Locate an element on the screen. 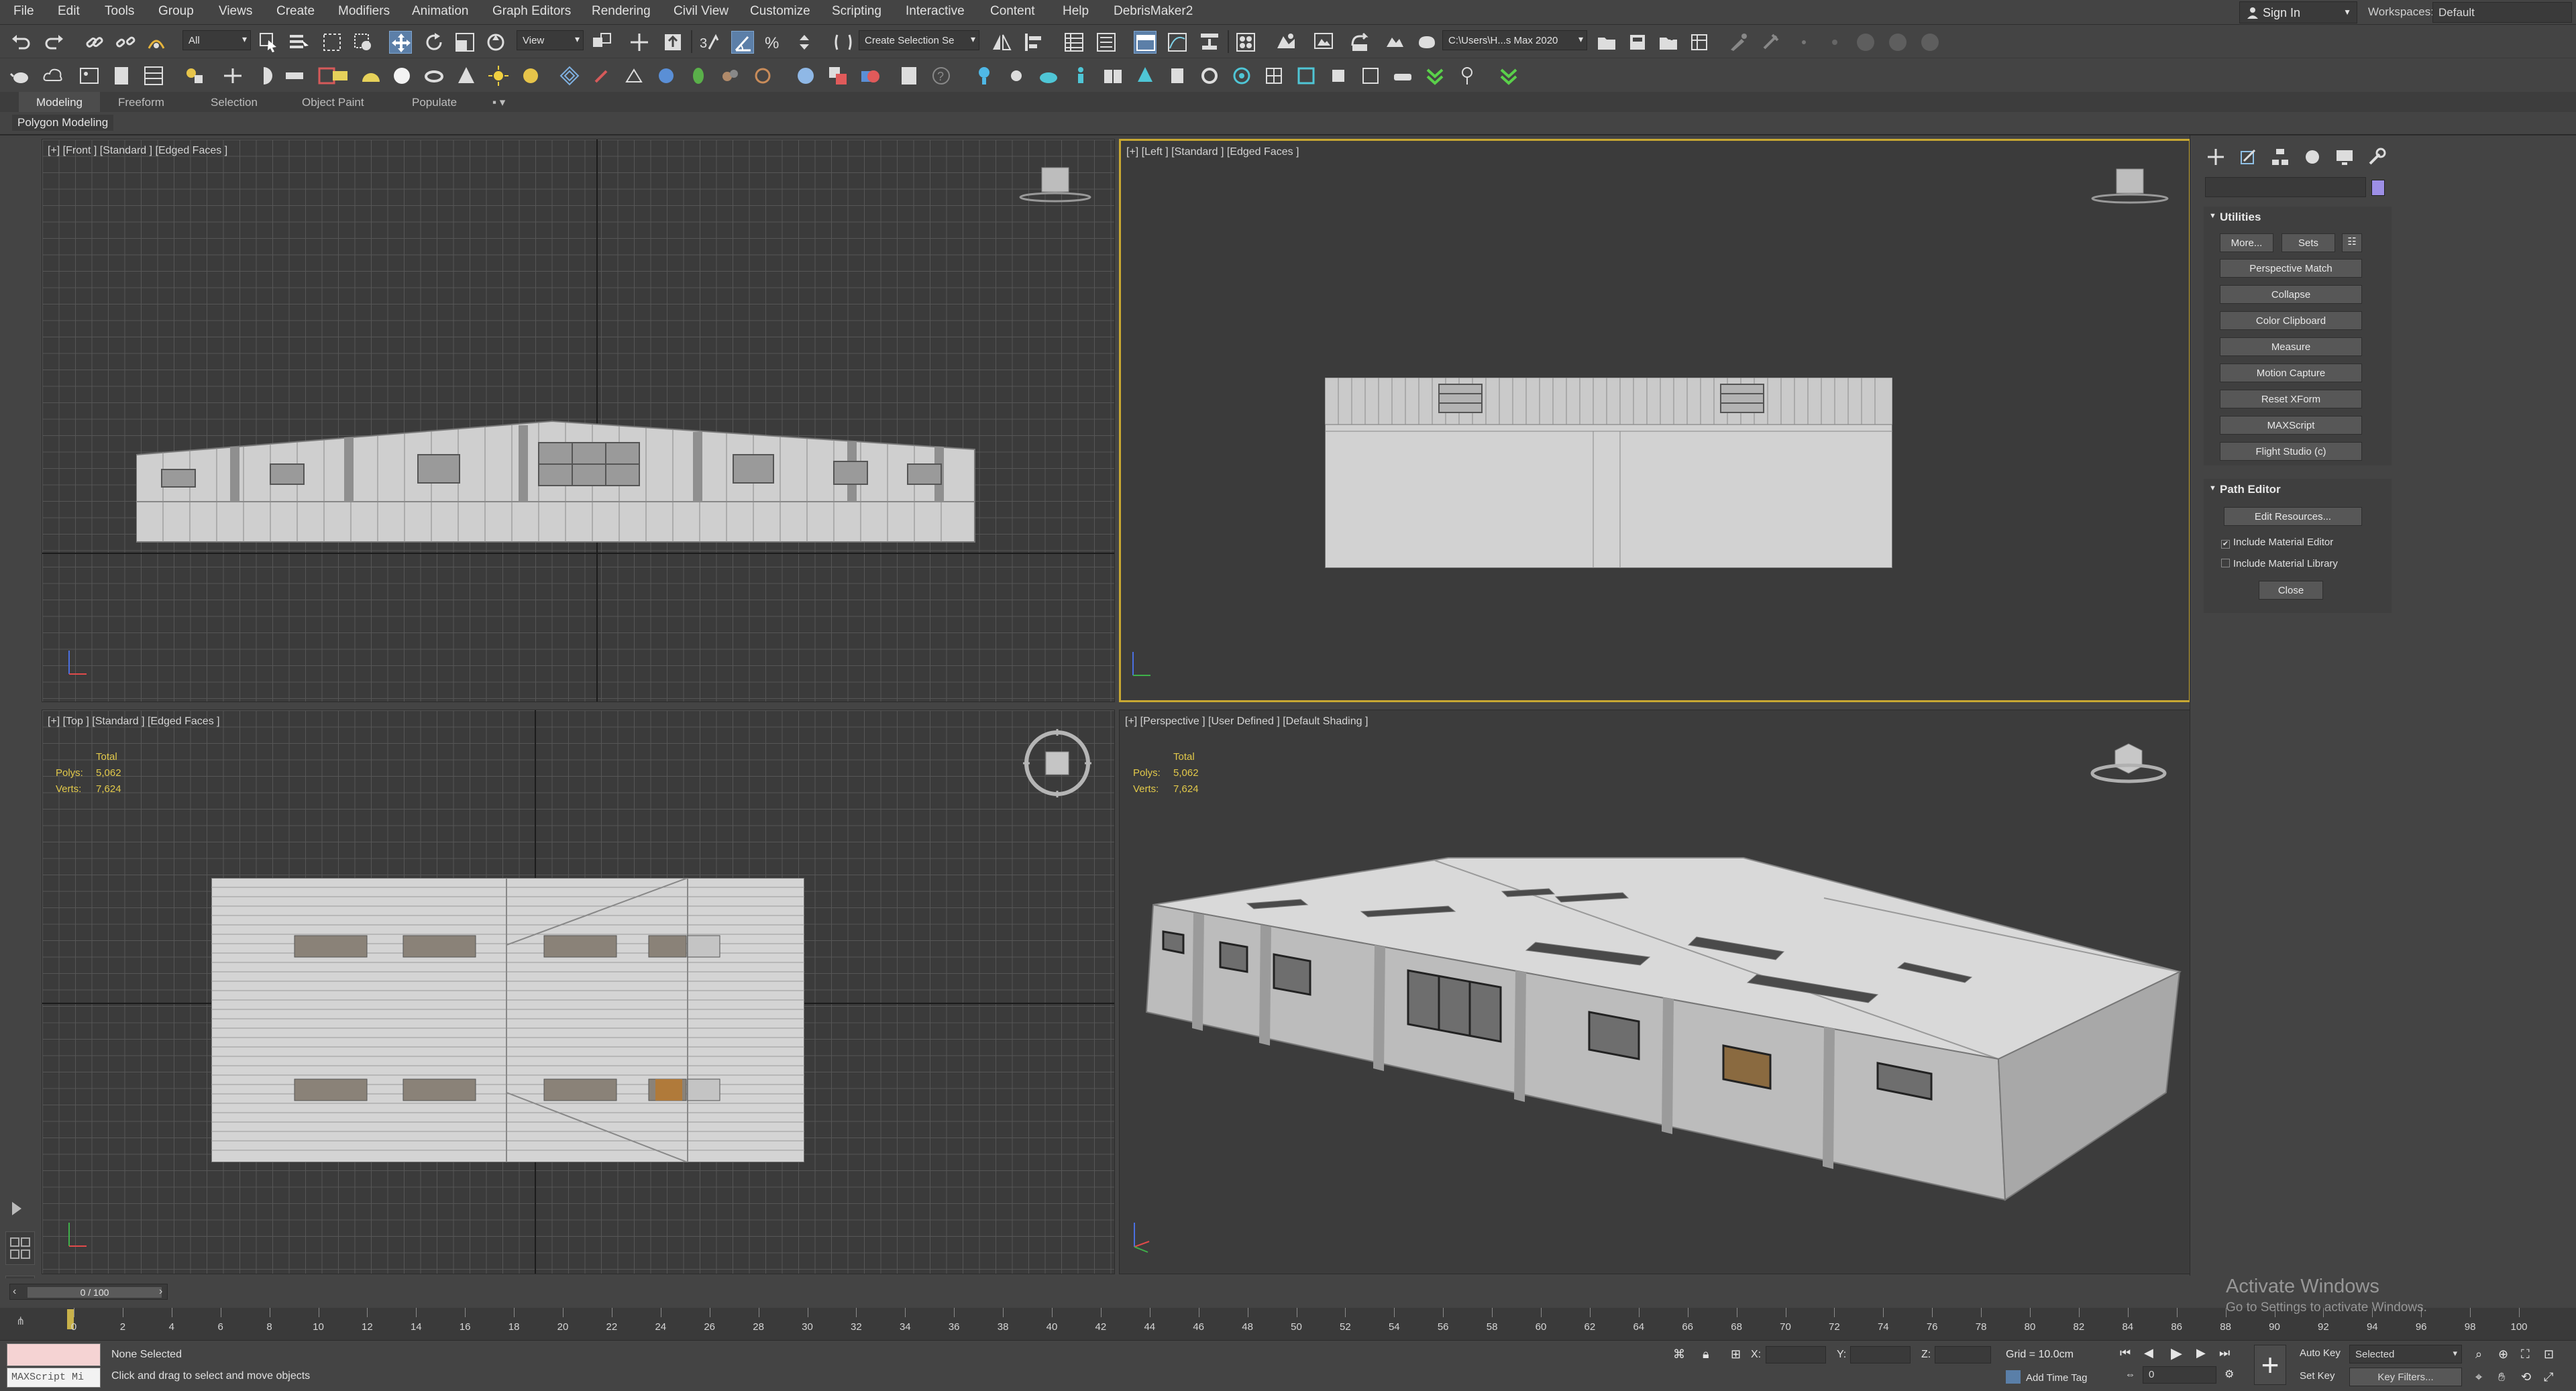 The width and height of the screenshot is (2576, 1391). viewport-left-label: [+] [Left ] [Standard ] [Edged Faces ] is located at coordinates (1212, 152).